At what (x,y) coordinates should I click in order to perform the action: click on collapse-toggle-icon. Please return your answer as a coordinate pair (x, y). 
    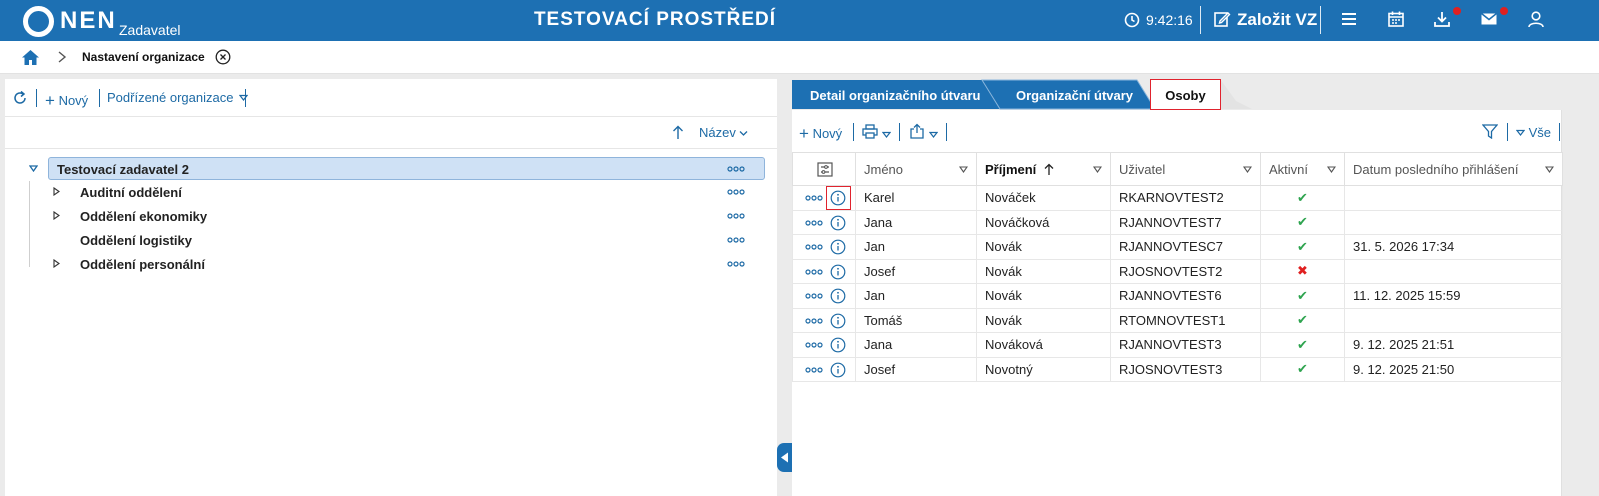
    Looking at the image, I should click on (33, 168).